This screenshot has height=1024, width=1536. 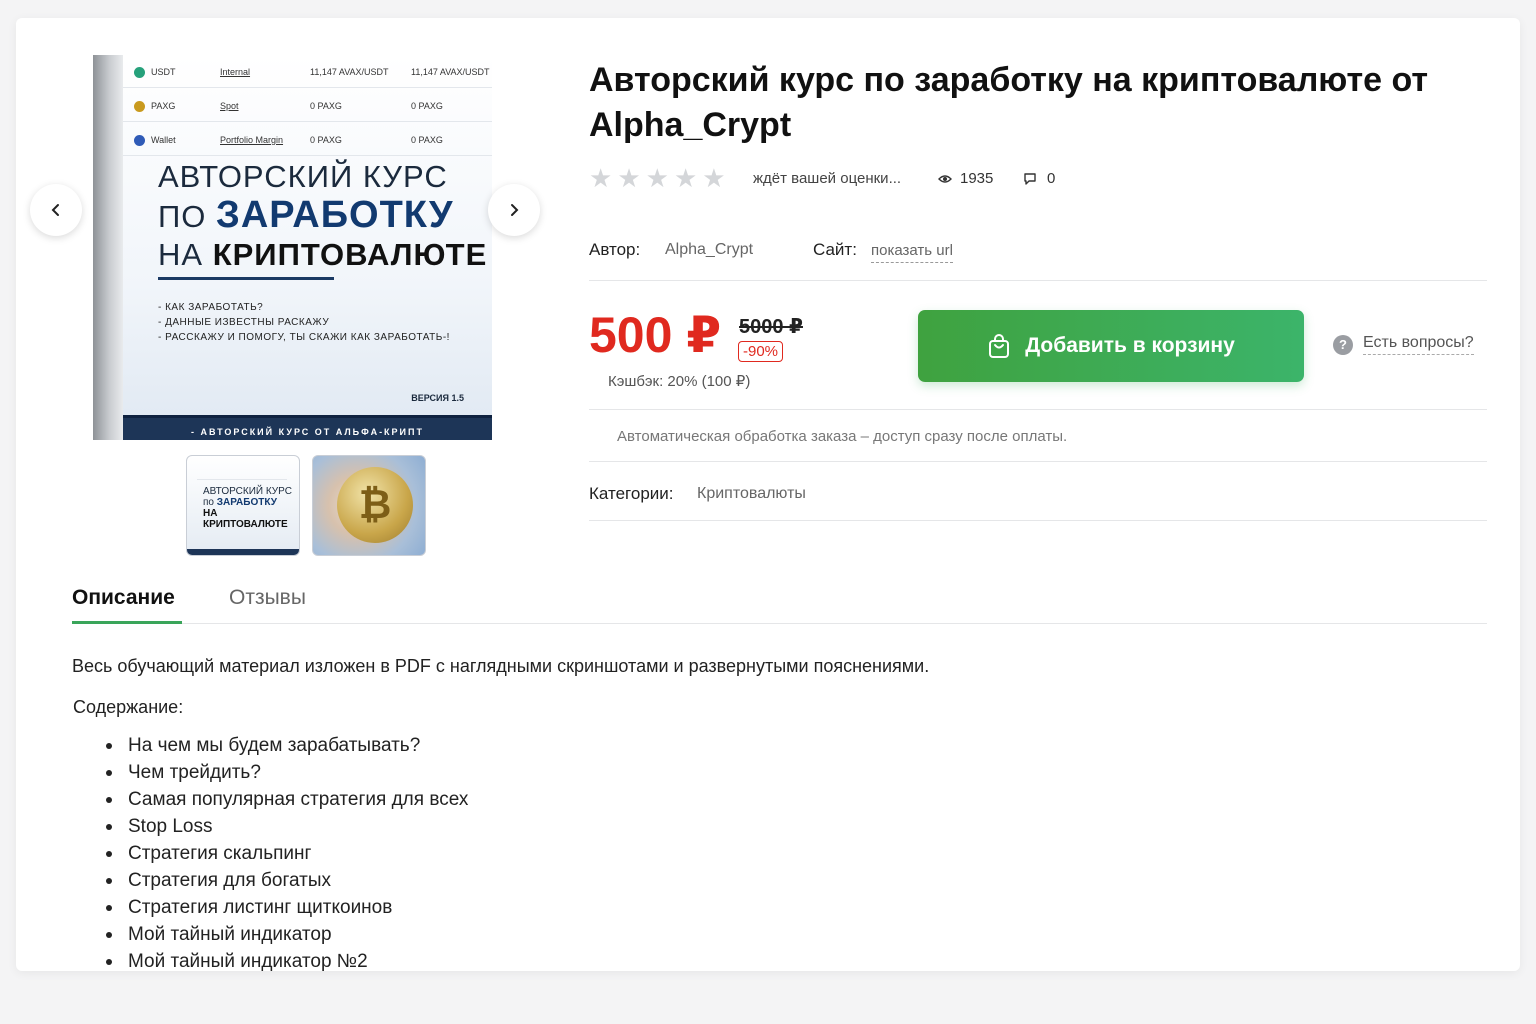 I want to click on discount-badge: -90%, so click(x=761, y=351).